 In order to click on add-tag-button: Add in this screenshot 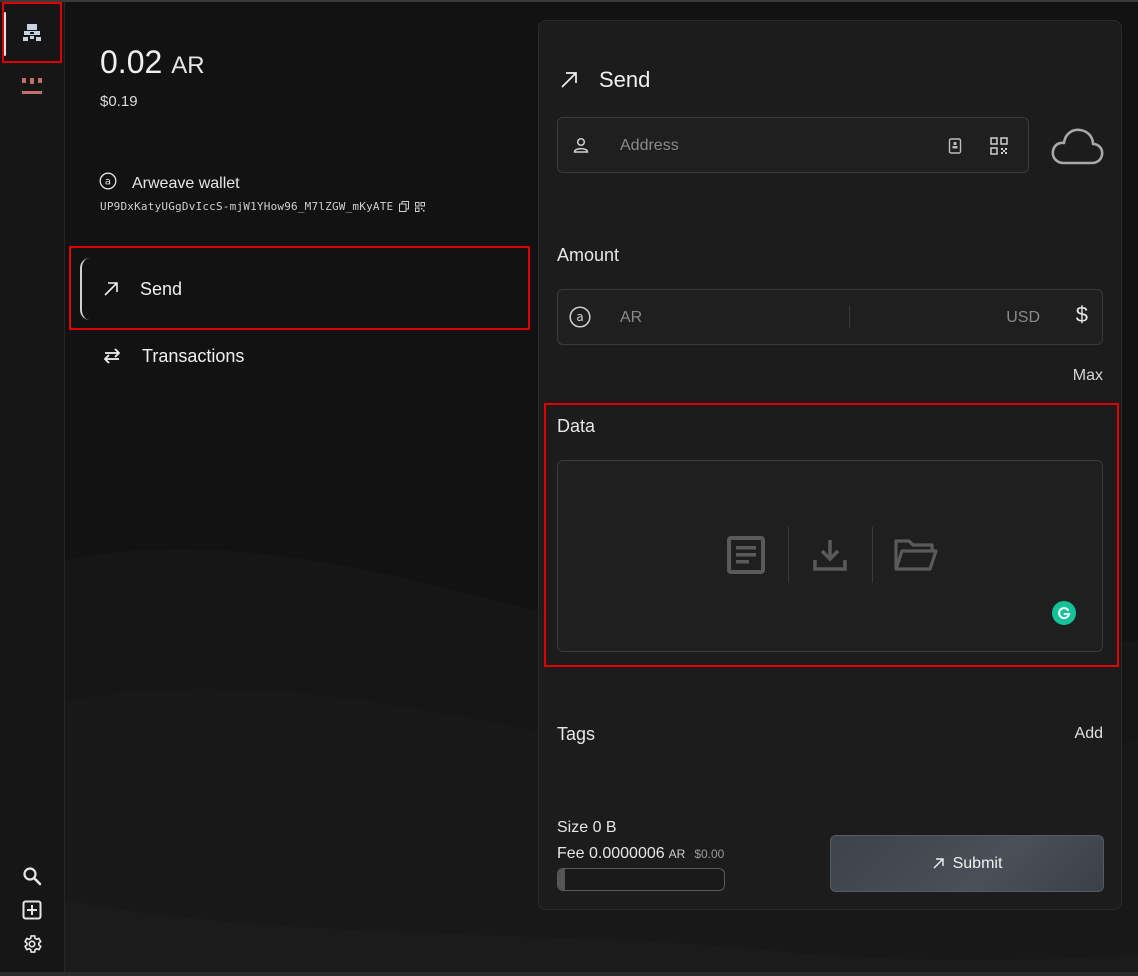, I will do `click(1089, 734)`.